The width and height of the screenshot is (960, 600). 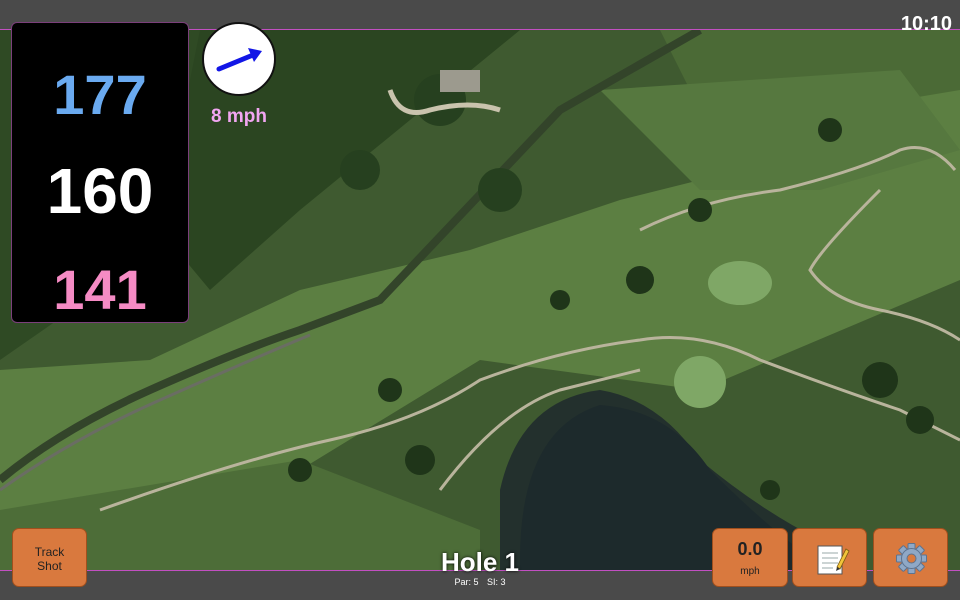 I want to click on gear-icon, so click(x=911, y=558).